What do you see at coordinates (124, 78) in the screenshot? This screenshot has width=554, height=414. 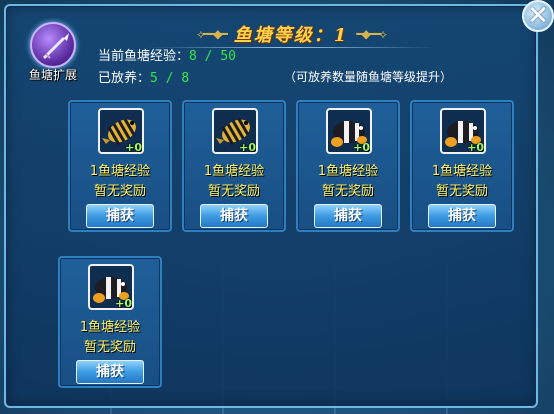 I see `stock-label: 已放养：` at bounding box center [124, 78].